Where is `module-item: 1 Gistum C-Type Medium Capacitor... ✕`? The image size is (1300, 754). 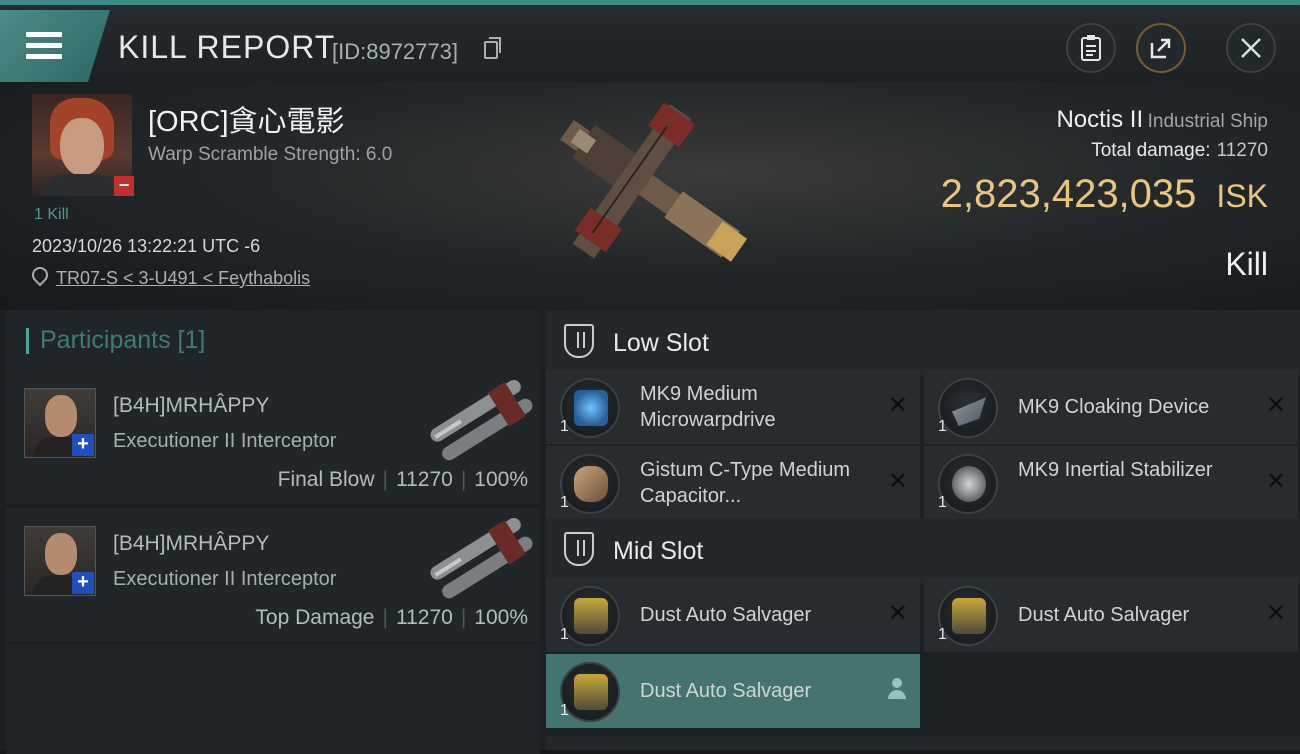
module-item: 1 Gistum C-Type Medium Capacitor... ✕ is located at coordinates (733, 483).